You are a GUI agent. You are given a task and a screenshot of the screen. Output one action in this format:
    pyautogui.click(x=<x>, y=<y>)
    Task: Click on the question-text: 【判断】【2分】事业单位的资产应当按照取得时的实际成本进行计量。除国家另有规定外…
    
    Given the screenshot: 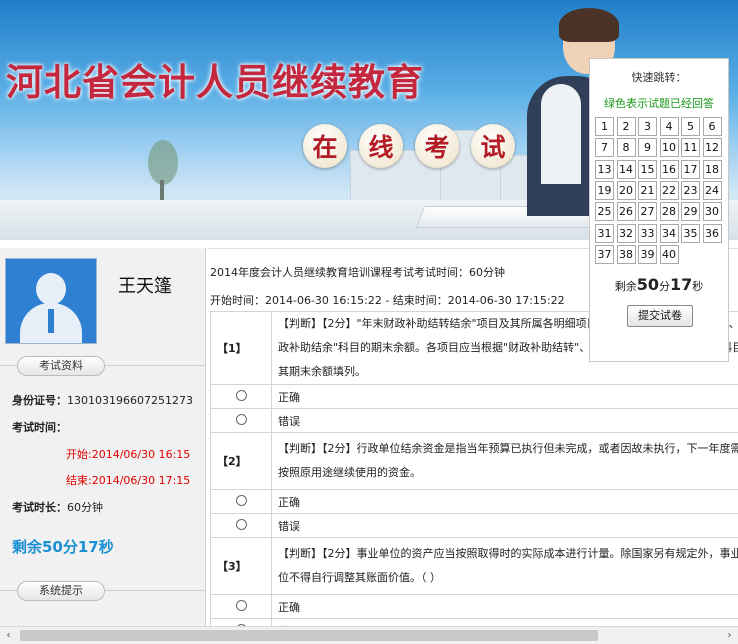 What is the action you would take?
    pyautogui.click(x=505, y=566)
    